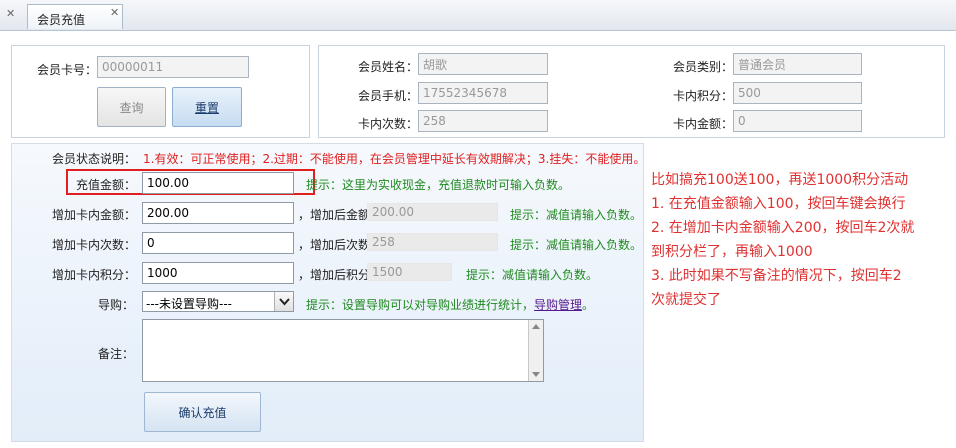 The width and height of the screenshot is (956, 448). I want to click on chevron-down-icon, so click(283, 301).